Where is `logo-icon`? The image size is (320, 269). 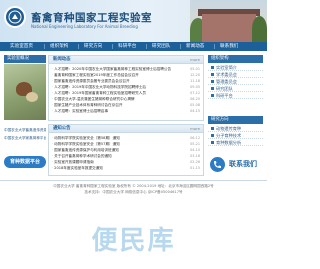 logo-icon is located at coordinates (15, 17).